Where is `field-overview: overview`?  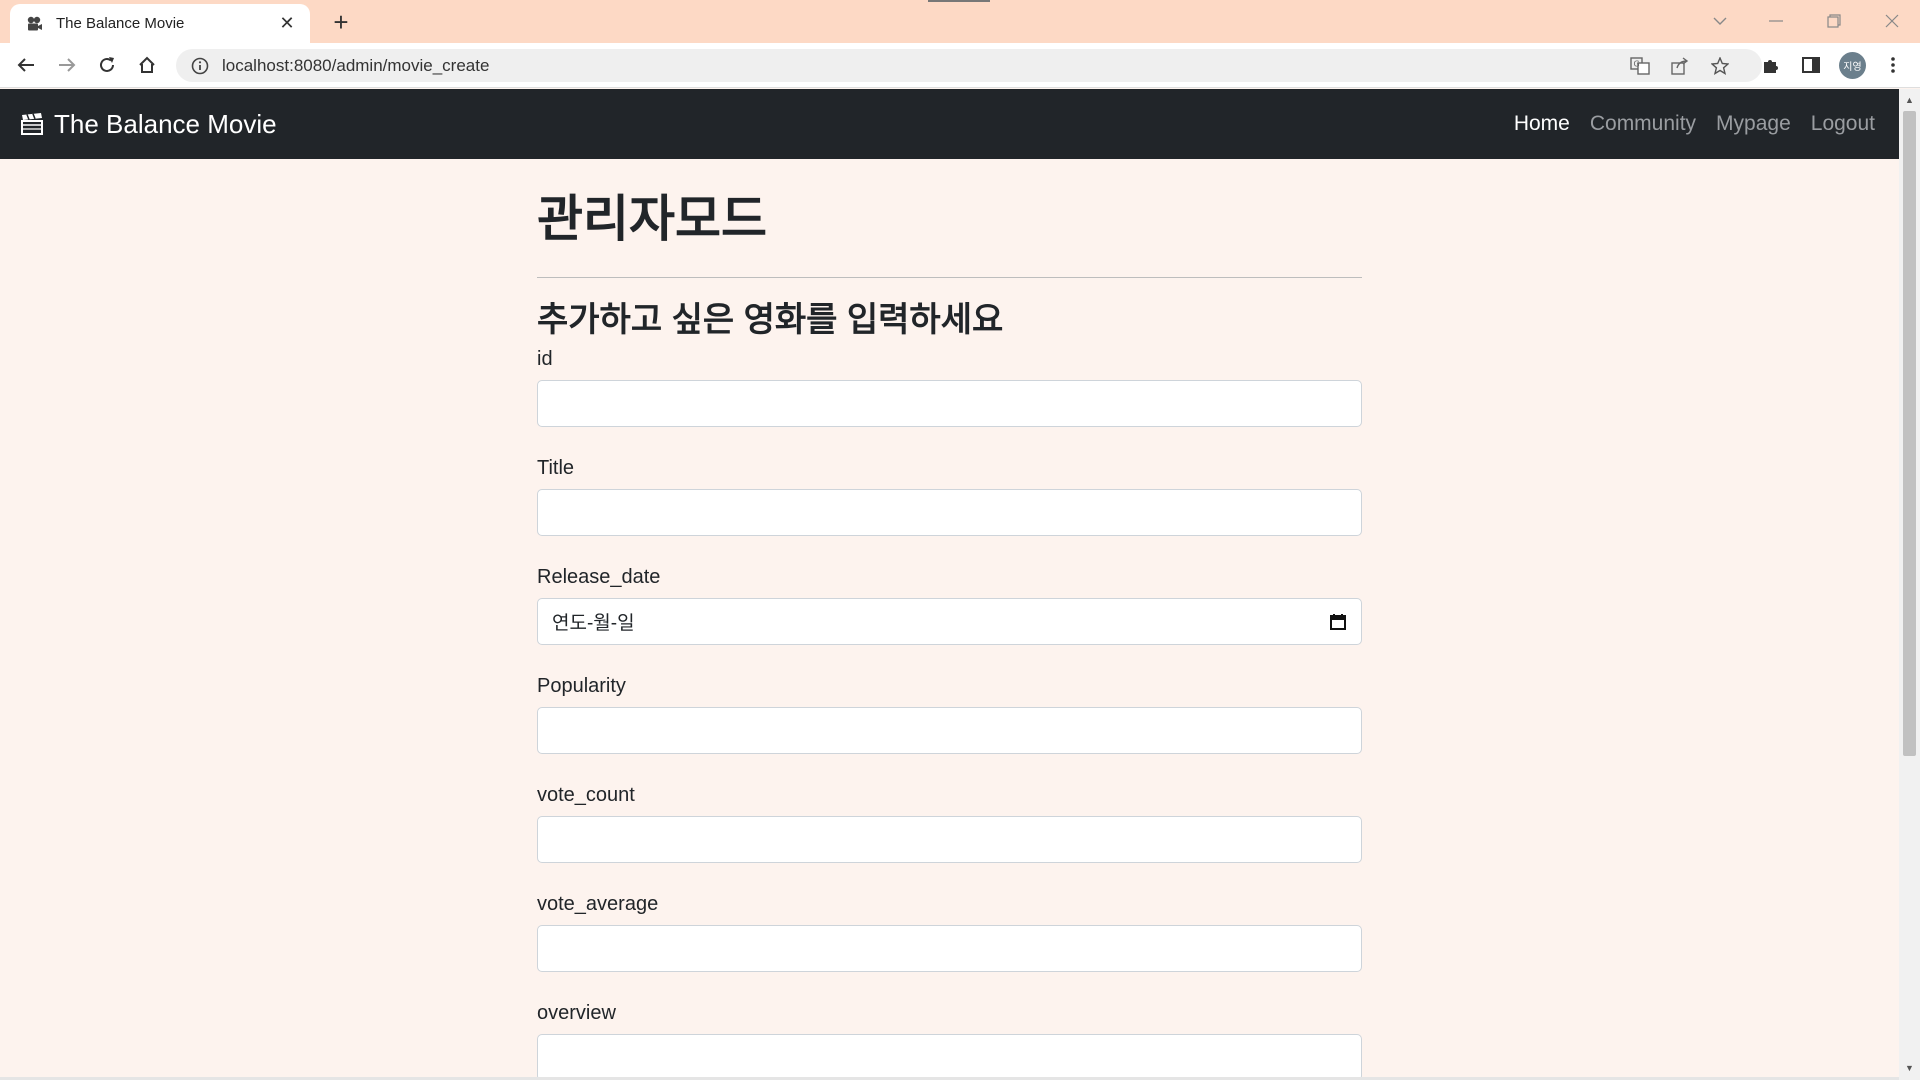
field-overview: overview is located at coordinates (949, 1040).